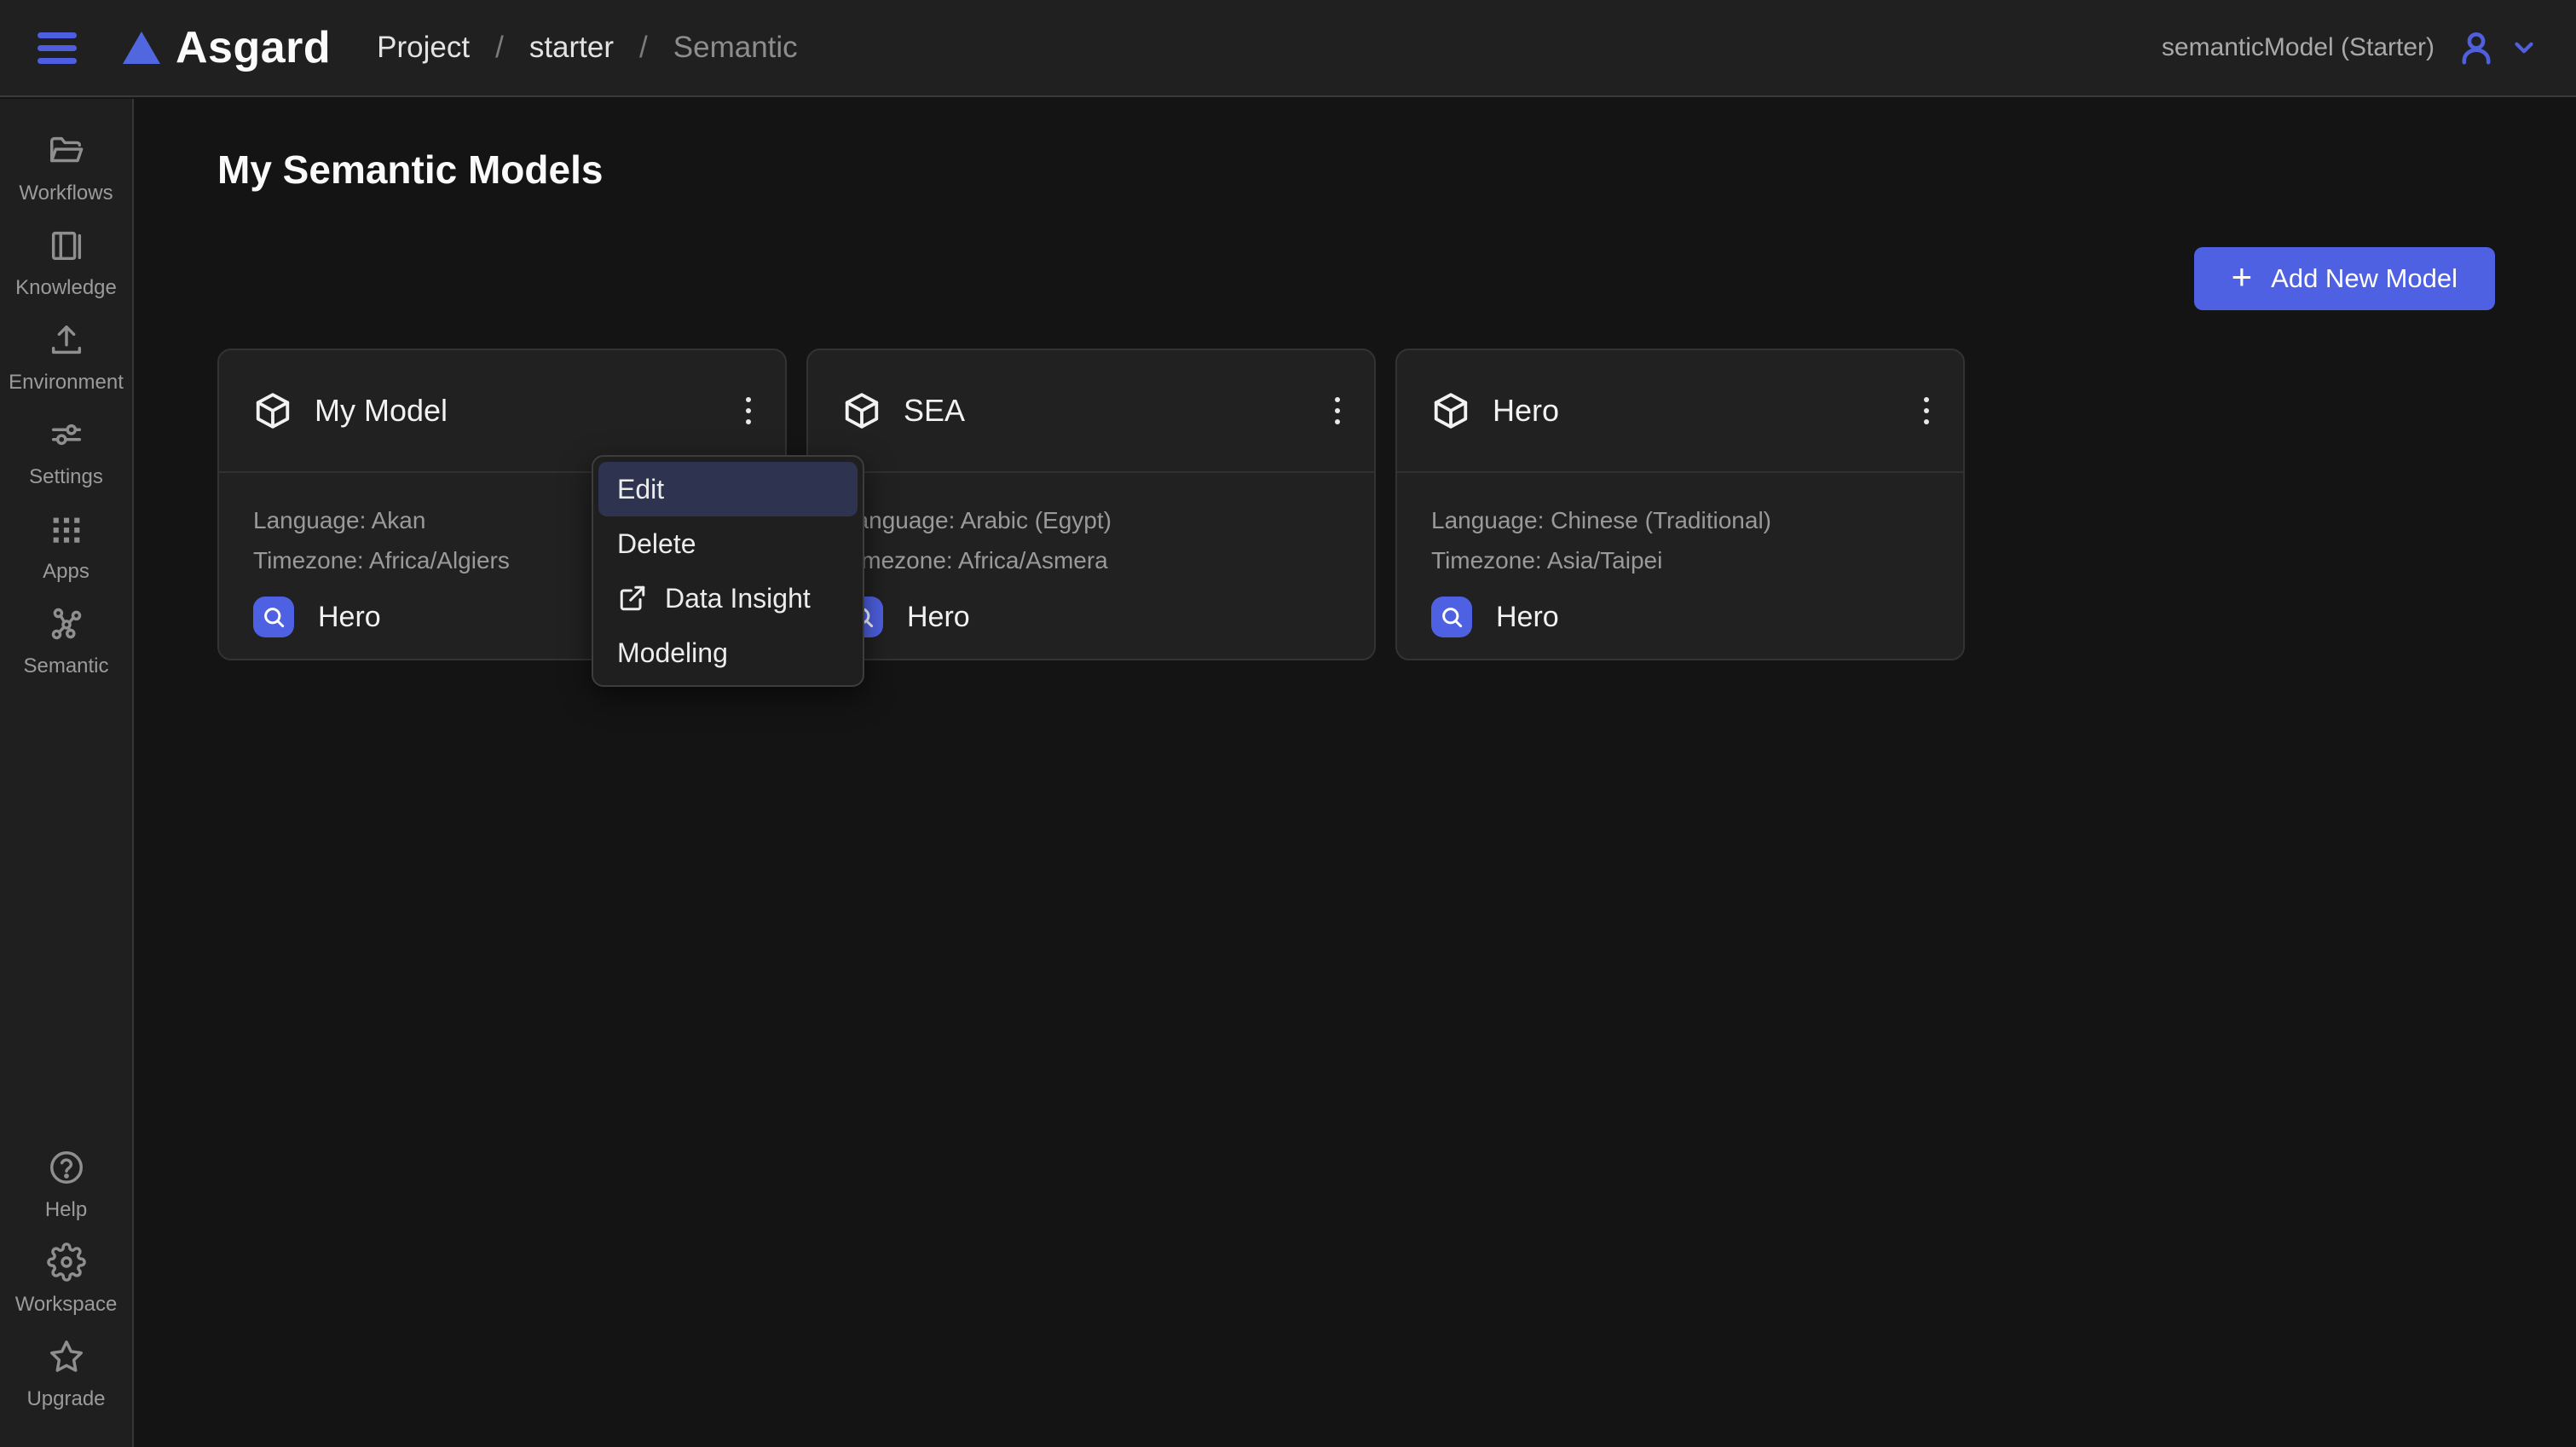 The height and width of the screenshot is (1447, 2576). I want to click on model-timezone: Timezone: Africa/Asmera, so click(975, 560).